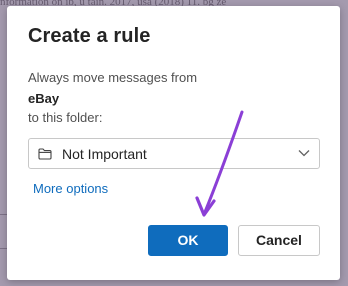 The image size is (348, 286). I want to click on folder-icon, so click(45, 154).